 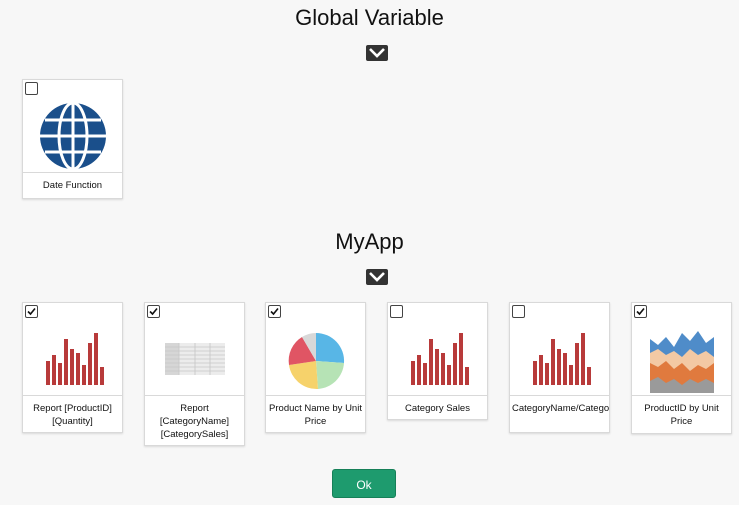 I want to click on item-card-report-categoryname-categorysales: Report [CategoryName] [CategorySales], so click(x=194, y=374).